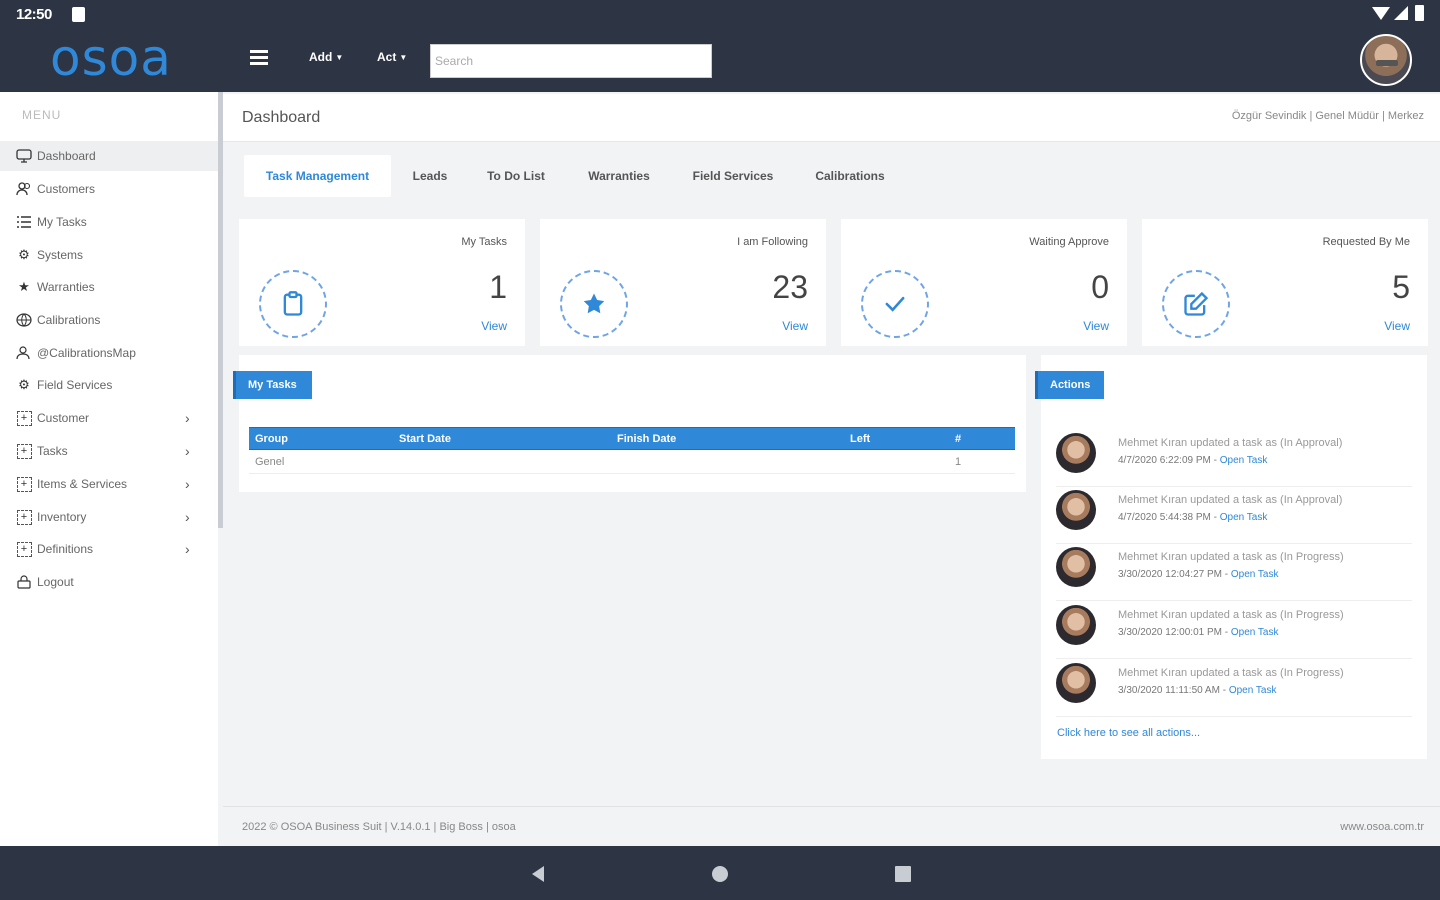 This screenshot has width=1440, height=900. I want to click on sidebar-item-label: Inventory, so click(62, 517).